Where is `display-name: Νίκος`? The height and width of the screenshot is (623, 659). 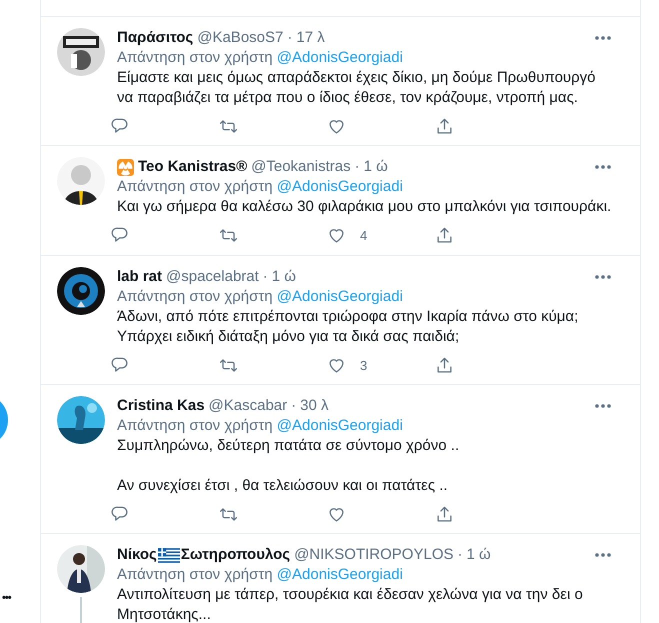
display-name: Νίκος is located at coordinates (137, 555).